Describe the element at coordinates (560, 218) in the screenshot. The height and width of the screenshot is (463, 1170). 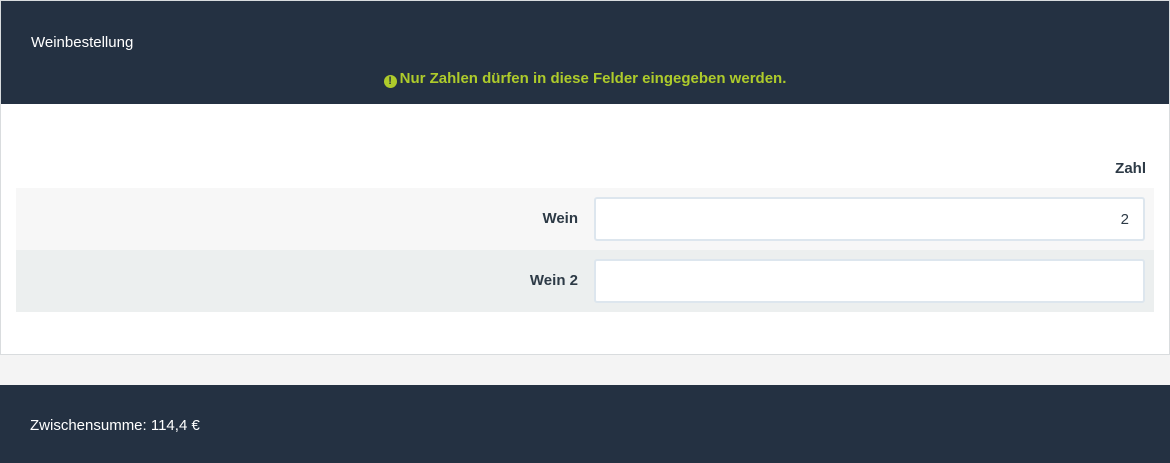
I see `row-label: Wein` at that location.